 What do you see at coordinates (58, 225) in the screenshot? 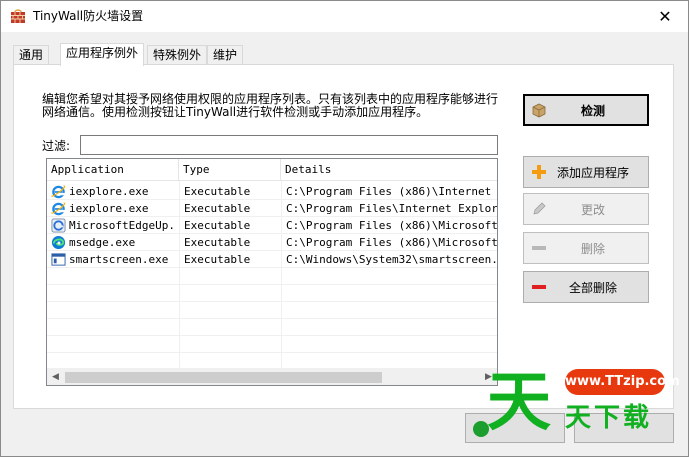
I see `edge-legacy-icon` at bounding box center [58, 225].